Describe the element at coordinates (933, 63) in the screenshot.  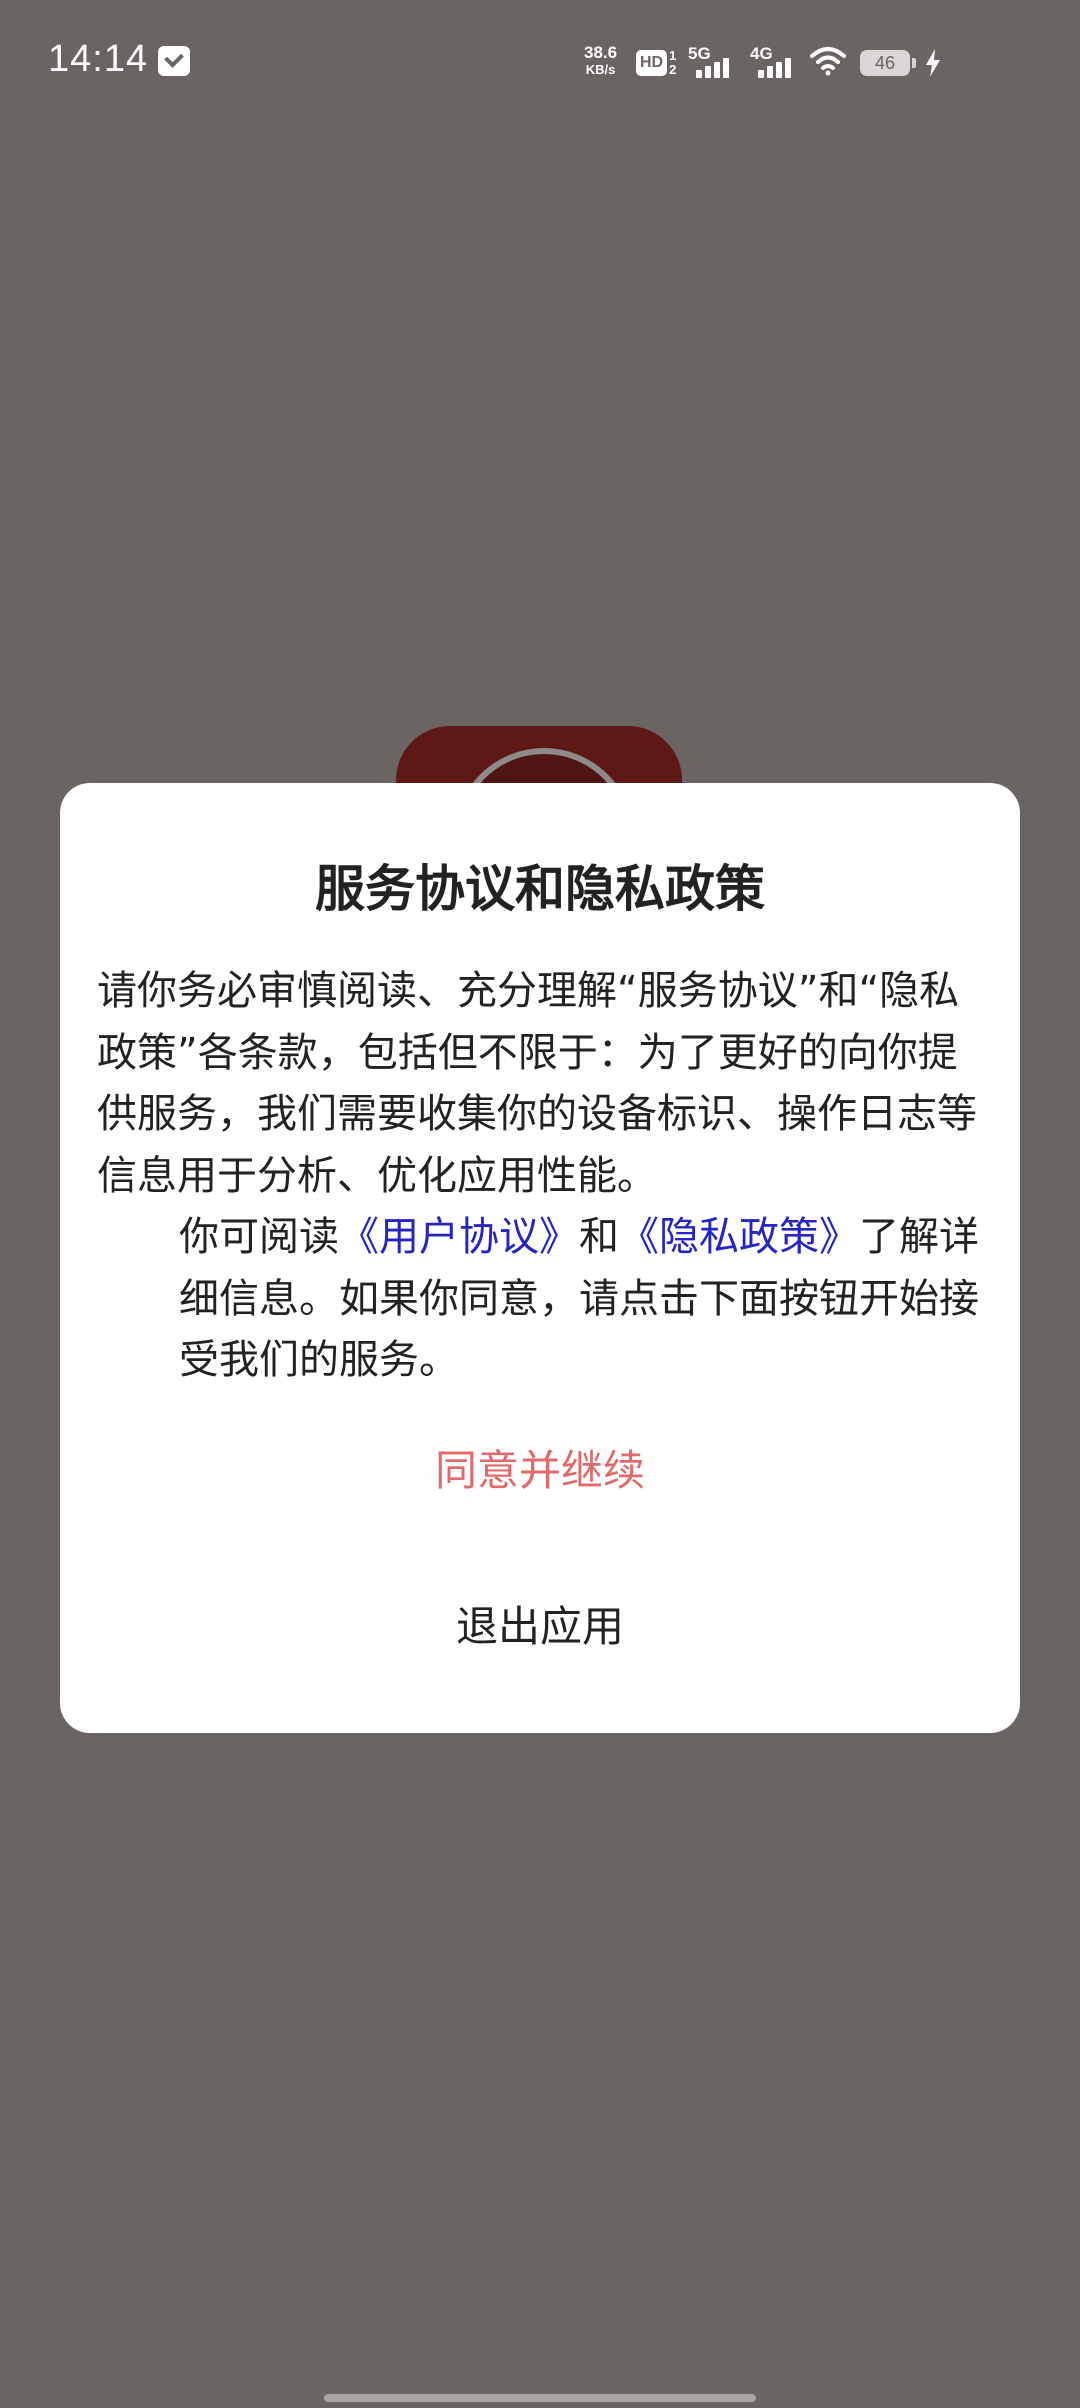
I see `charging-icon` at that location.